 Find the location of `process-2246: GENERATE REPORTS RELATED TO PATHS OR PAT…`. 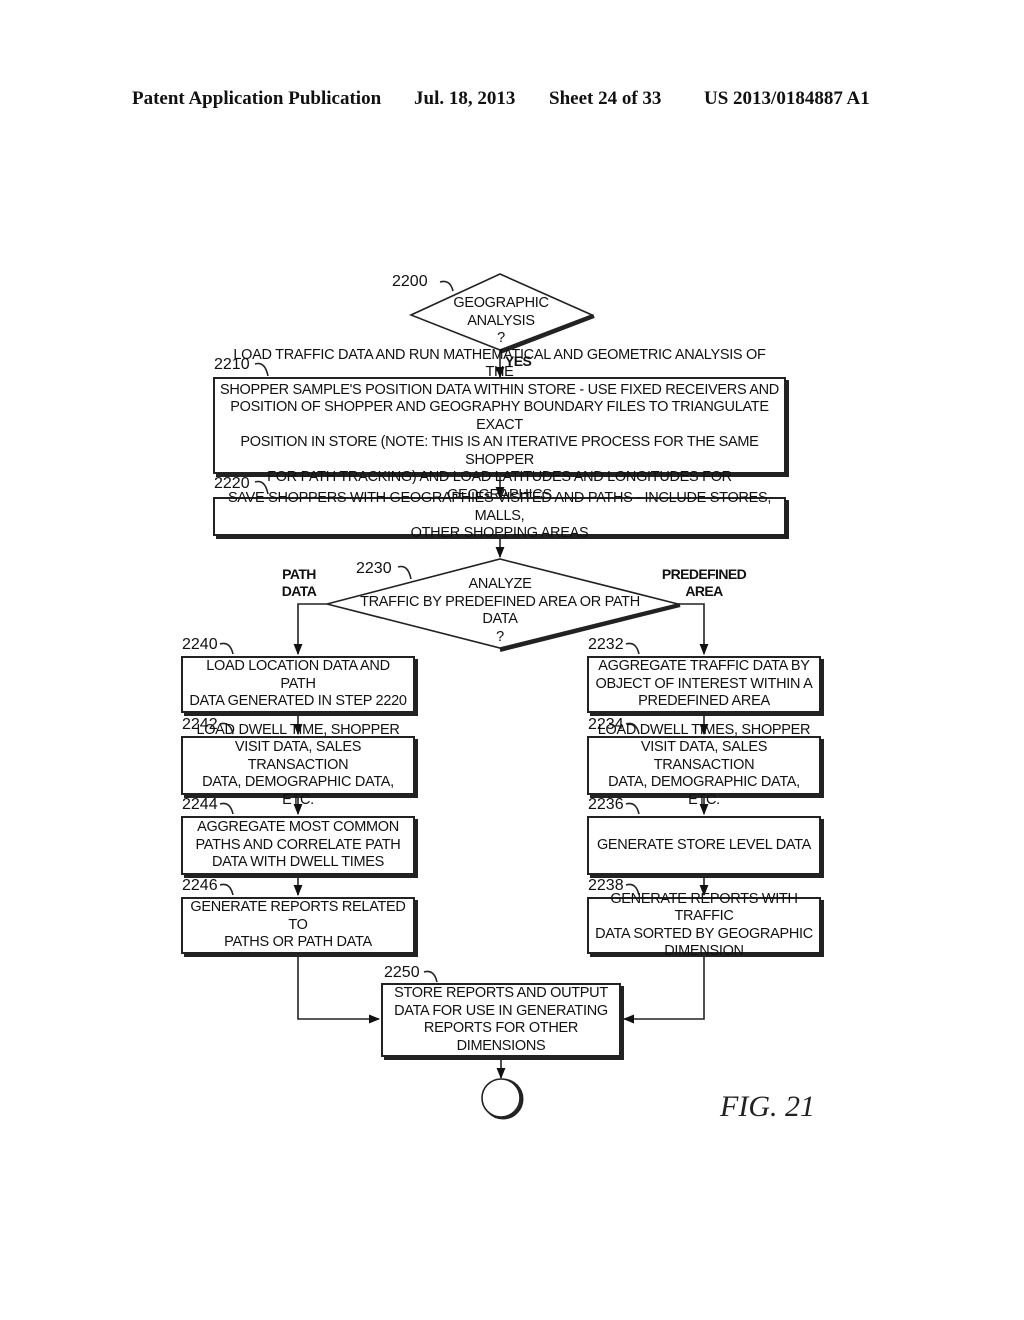

process-2246: GENERATE REPORTS RELATED TO PATHS OR PAT… is located at coordinates (298, 925).